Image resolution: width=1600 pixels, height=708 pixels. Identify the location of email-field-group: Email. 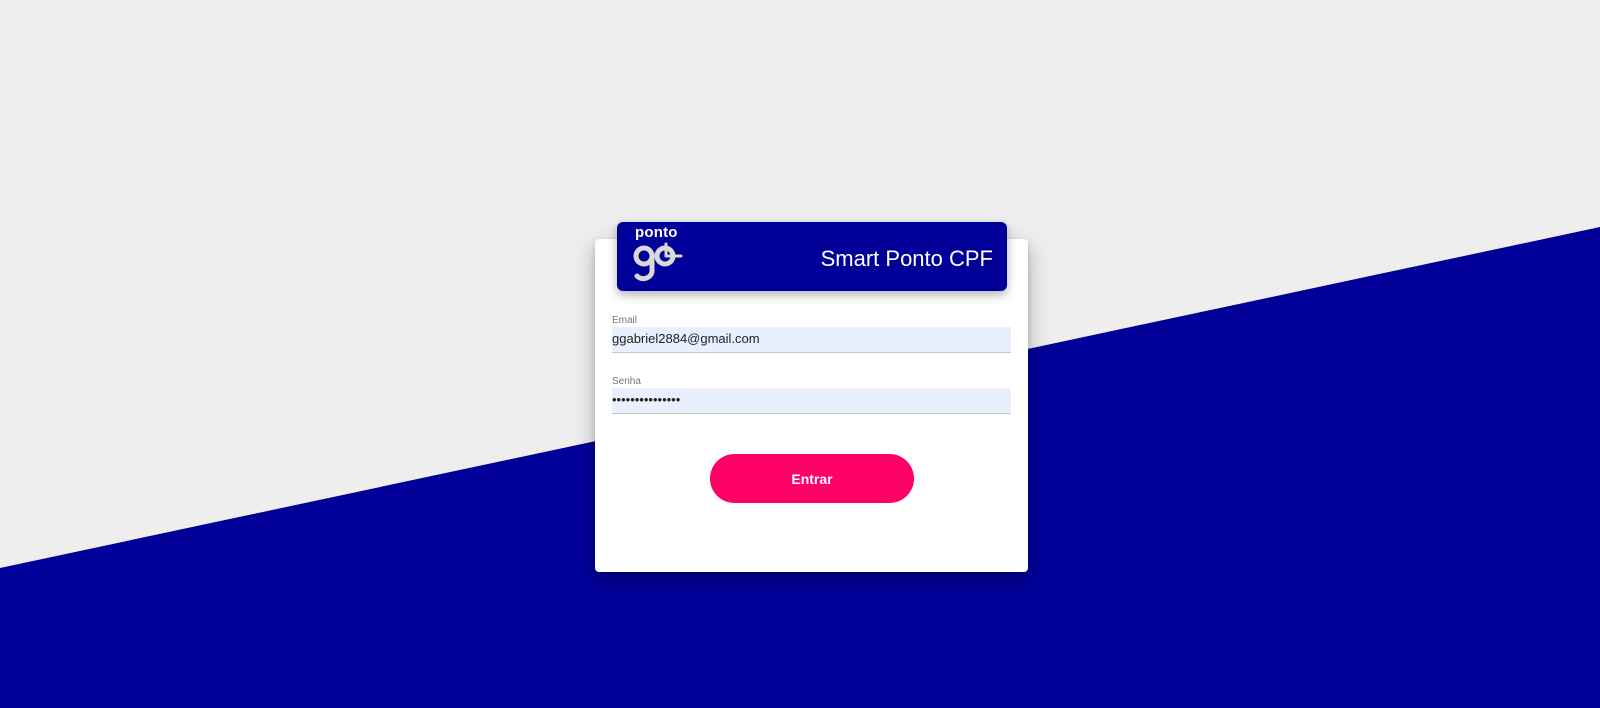
(811, 333).